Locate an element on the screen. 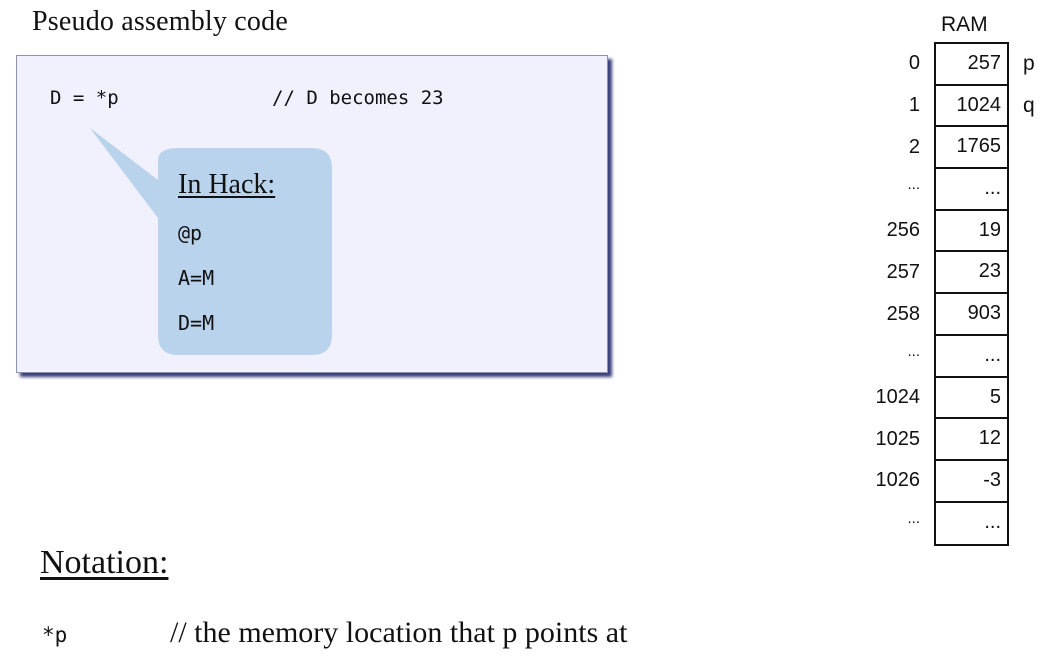 Image resolution: width=1059 pixels, height=672 pixels. callout-line: @p is located at coordinates (190, 233).